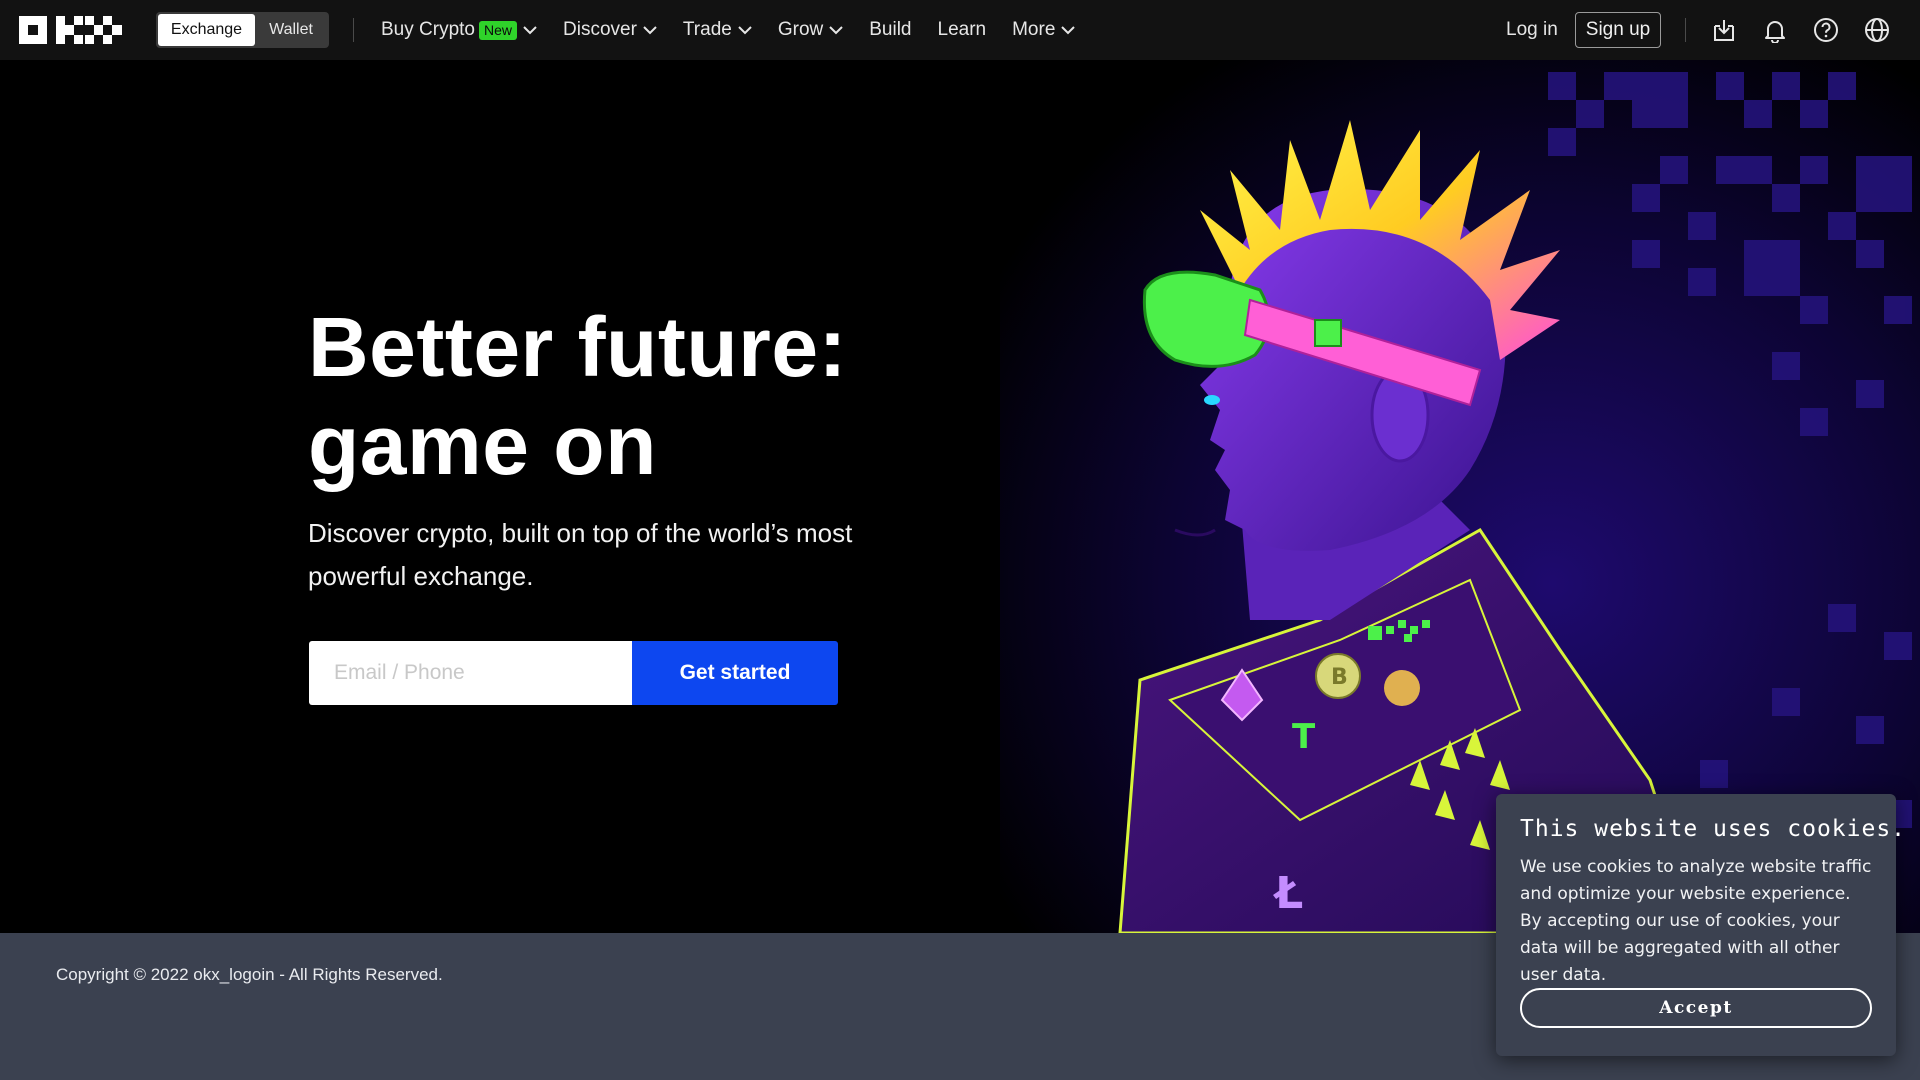  Describe the element at coordinates (658, 396) in the screenshot. I see `hero-headline: Better future: game on` at that location.